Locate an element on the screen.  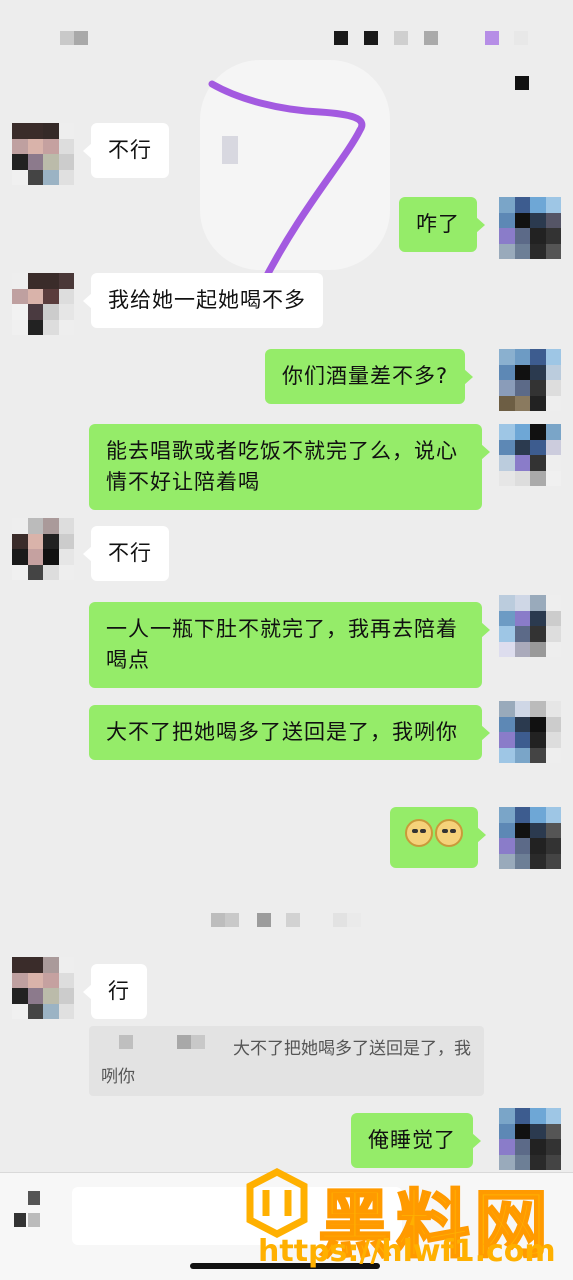
watermark-url: https://hlwf1.com is located at coordinates (407, 1251).